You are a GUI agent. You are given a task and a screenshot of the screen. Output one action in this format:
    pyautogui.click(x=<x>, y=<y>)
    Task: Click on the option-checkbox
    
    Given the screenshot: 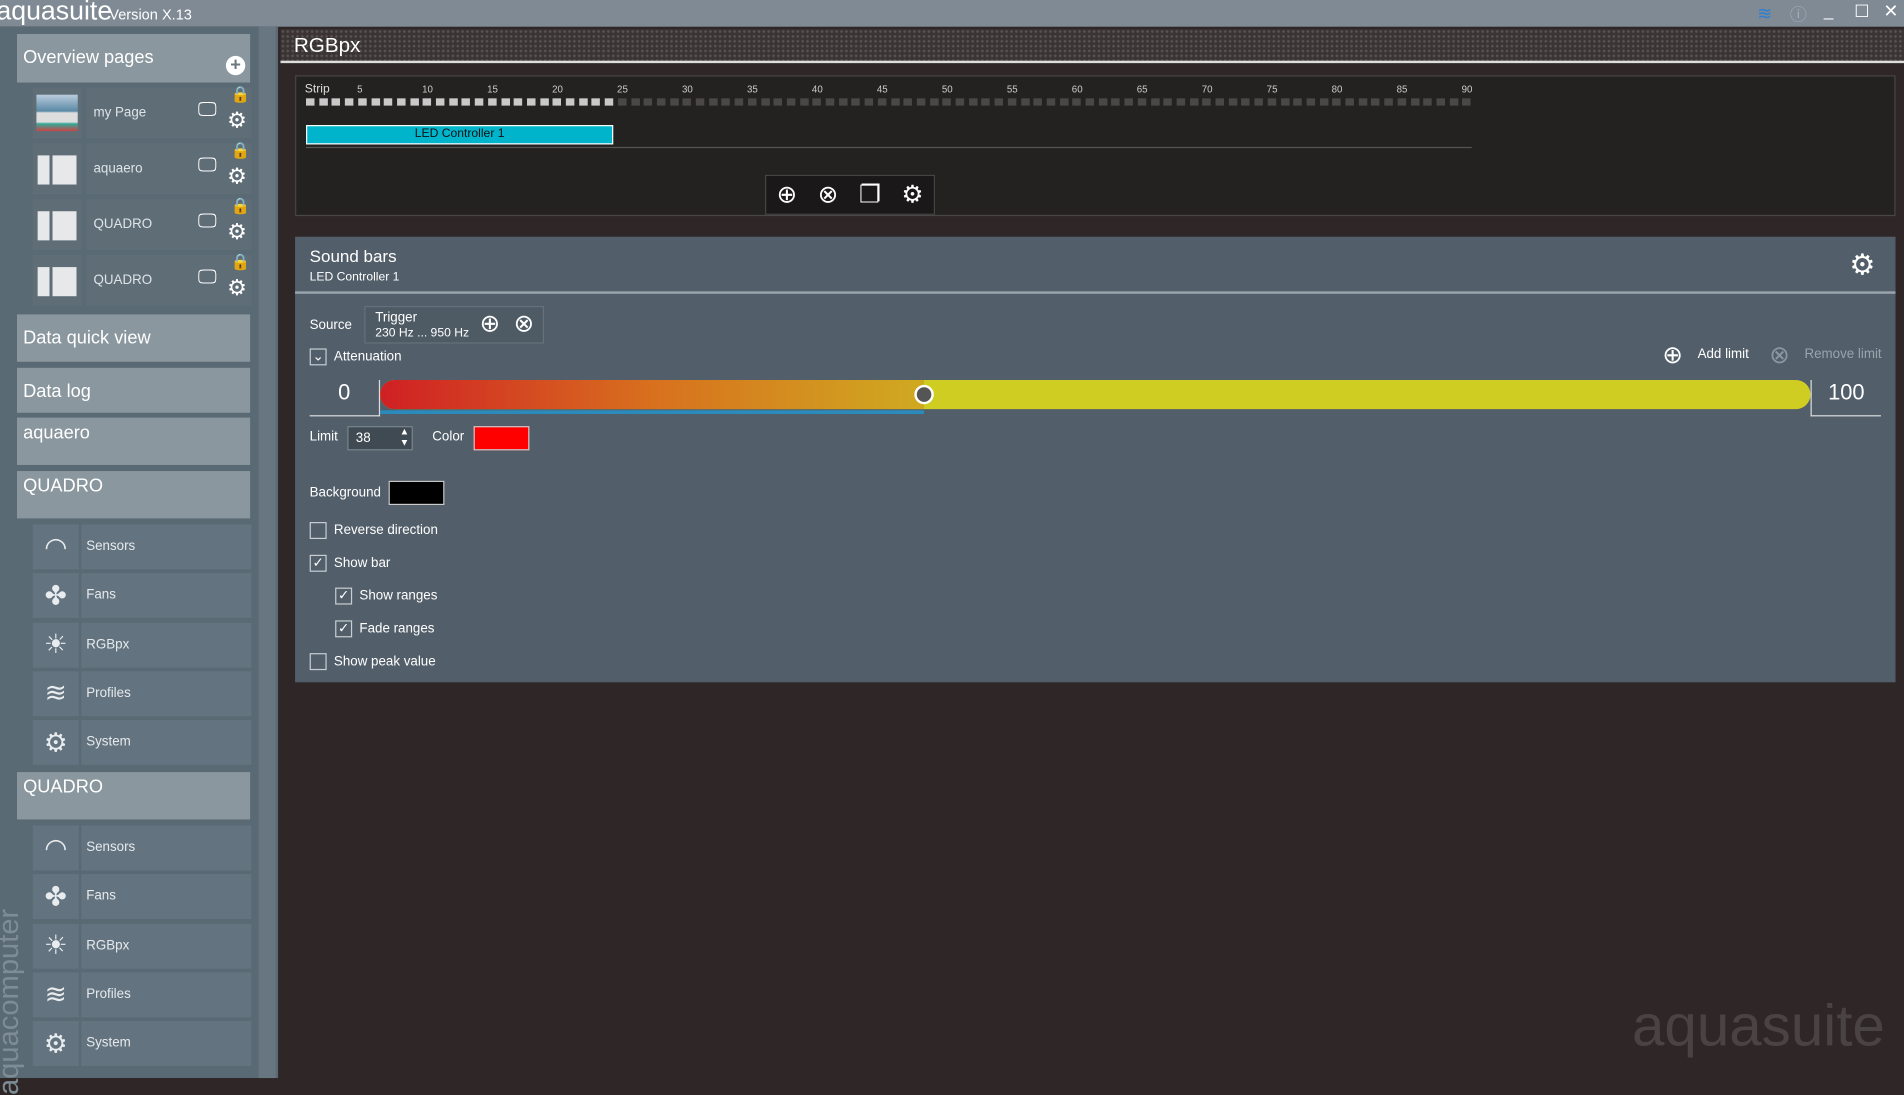 What is the action you would take?
    pyautogui.click(x=318, y=662)
    